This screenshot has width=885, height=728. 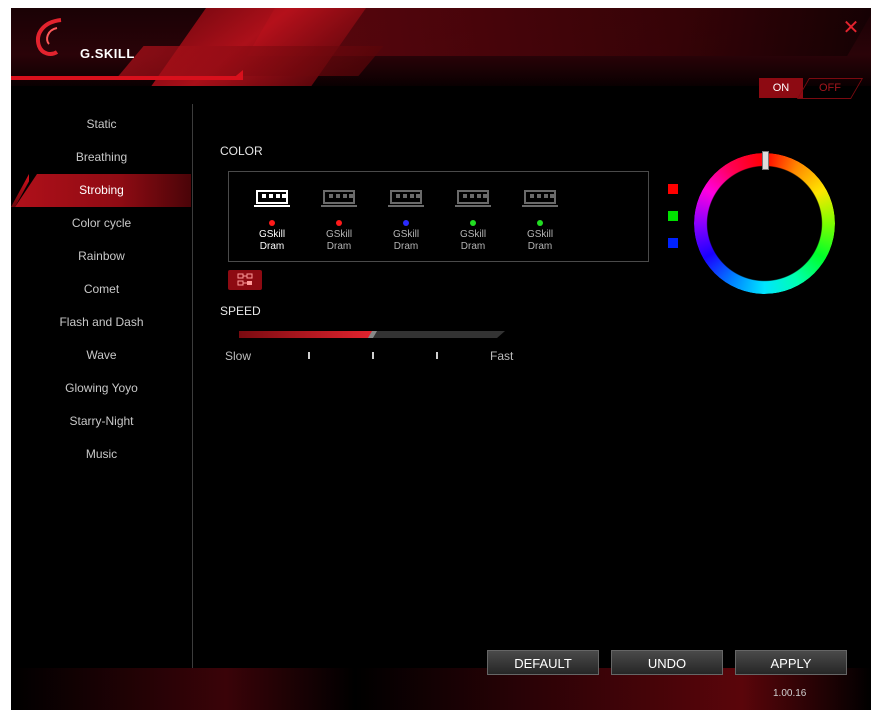 What do you see at coordinates (101, 289) in the screenshot?
I see `sidebar-item-comet: Comet` at bounding box center [101, 289].